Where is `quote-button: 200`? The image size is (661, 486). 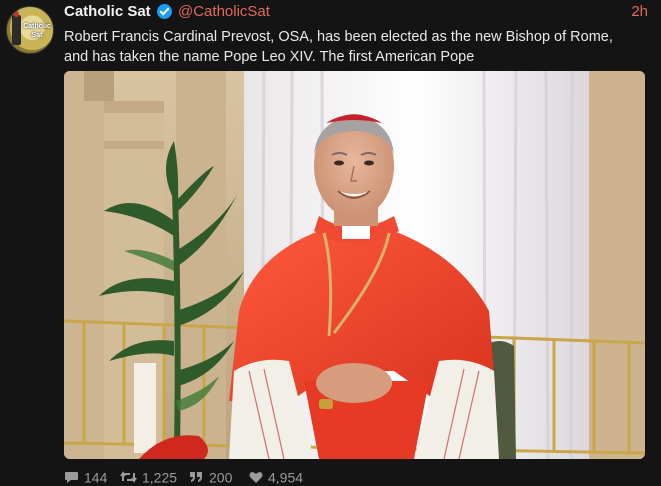
quote-button: 200 is located at coordinates (210, 476).